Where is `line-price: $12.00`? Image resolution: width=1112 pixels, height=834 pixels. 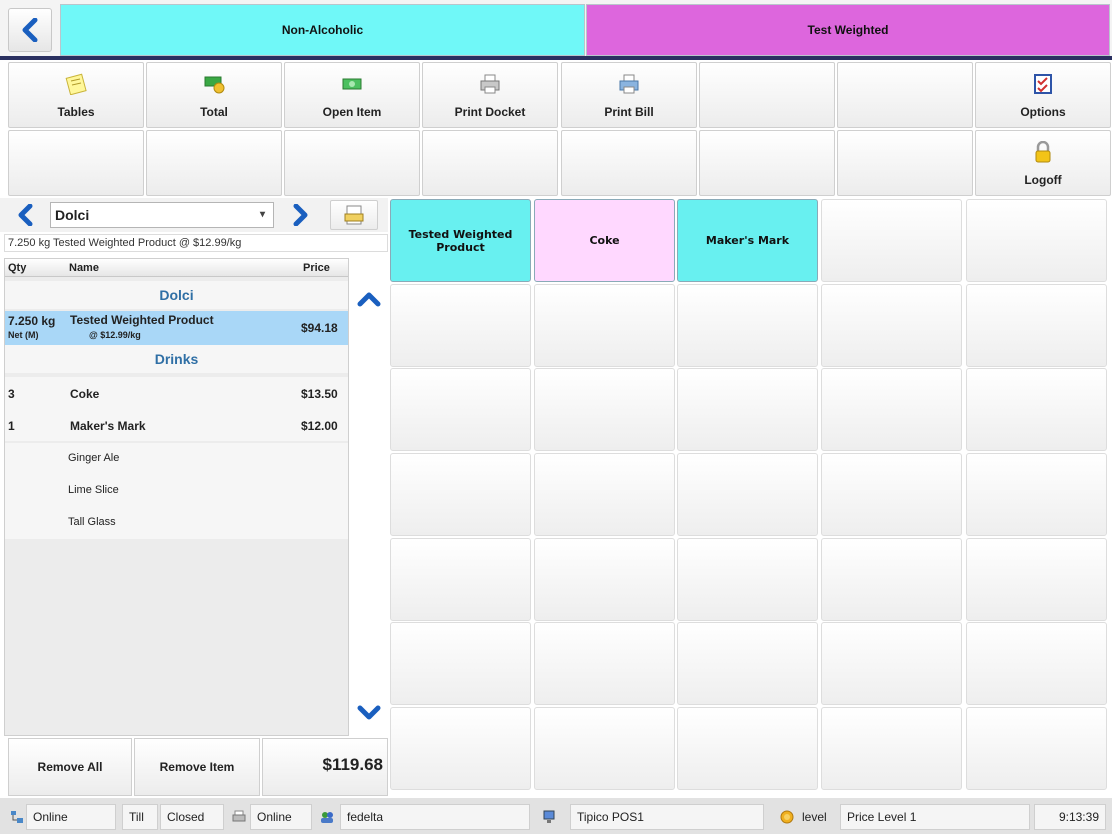 line-price: $12.00 is located at coordinates (319, 426).